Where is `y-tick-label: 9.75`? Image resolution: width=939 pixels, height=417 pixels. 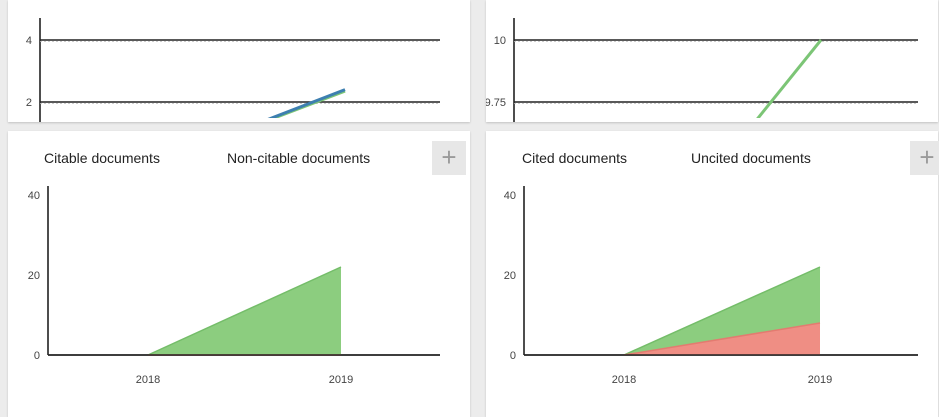
y-tick-label: 9.75 is located at coordinates (496, 103).